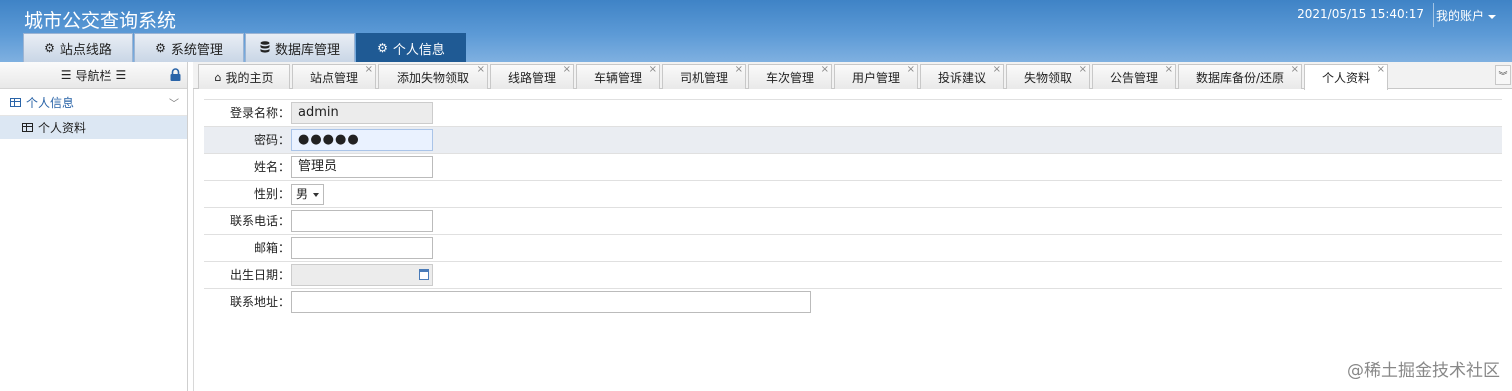  I want to click on main-tab-database: 数据库管理, so click(300, 47).